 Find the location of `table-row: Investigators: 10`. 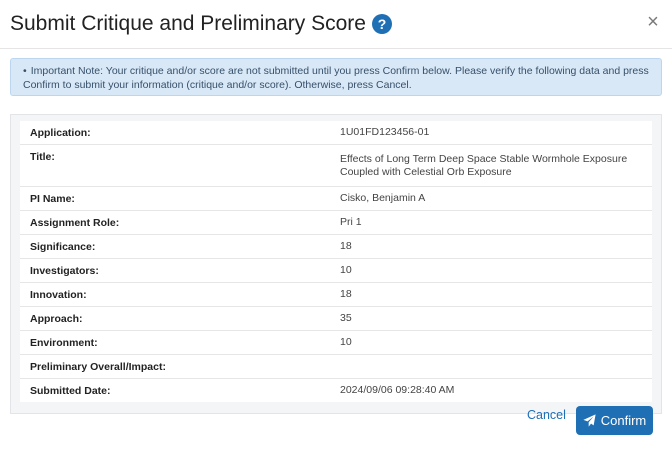

table-row: Investigators: 10 is located at coordinates (336, 270).